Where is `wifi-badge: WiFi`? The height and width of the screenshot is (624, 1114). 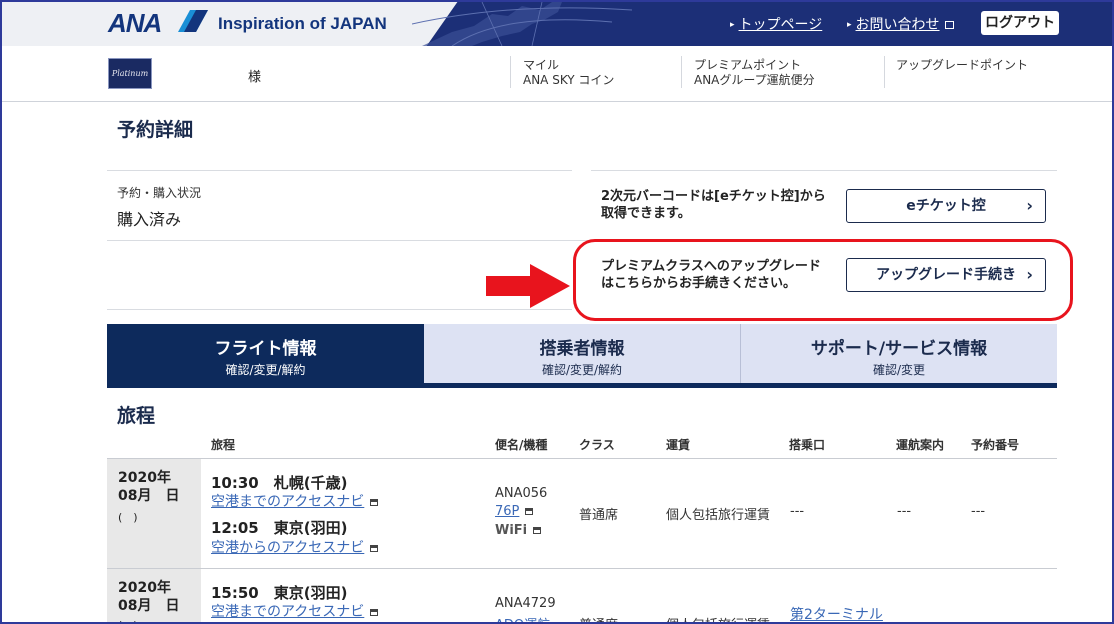 wifi-badge: WiFi is located at coordinates (518, 530).